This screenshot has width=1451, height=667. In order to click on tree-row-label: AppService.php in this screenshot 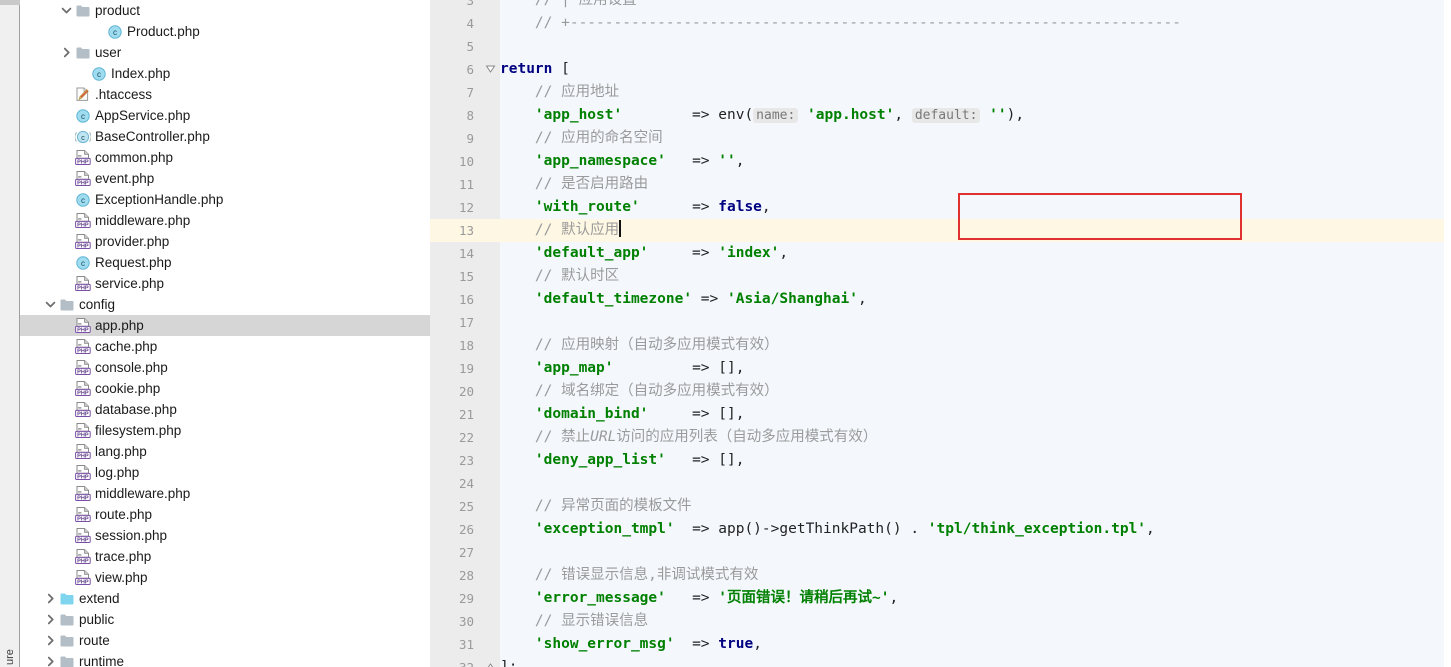, I will do `click(143, 115)`.